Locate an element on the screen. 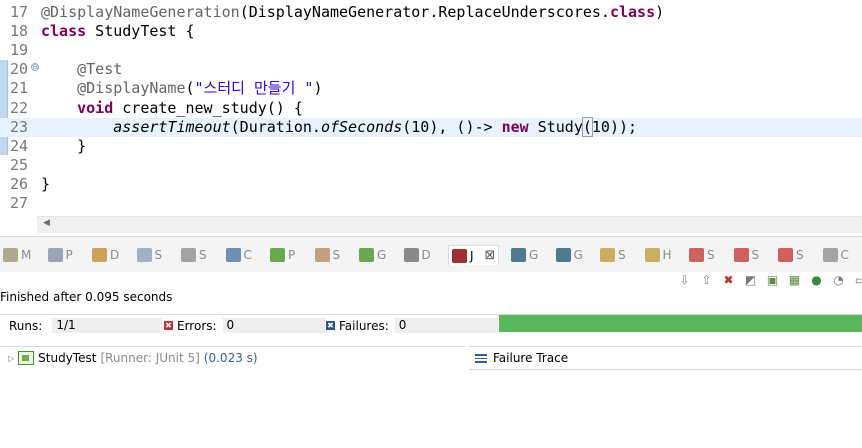  scroll-left-icon: ◀ is located at coordinates (46, 223).